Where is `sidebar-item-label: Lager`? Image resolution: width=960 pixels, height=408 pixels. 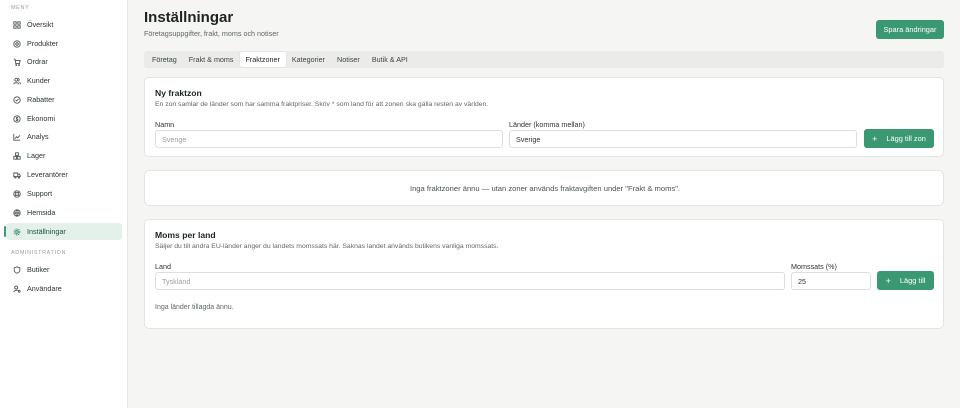
sidebar-item-label: Lager is located at coordinates (36, 155).